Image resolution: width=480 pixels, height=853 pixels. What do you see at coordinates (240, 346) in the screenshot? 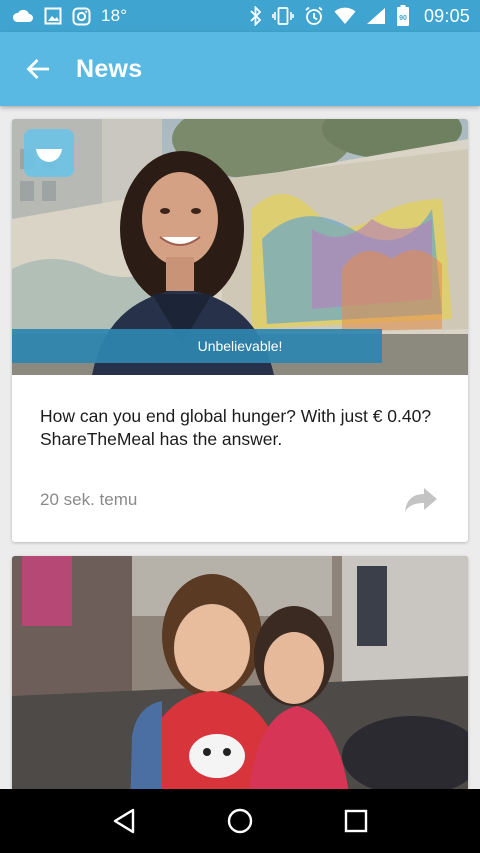
I see `image-caption: Unbelievable!` at bounding box center [240, 346].